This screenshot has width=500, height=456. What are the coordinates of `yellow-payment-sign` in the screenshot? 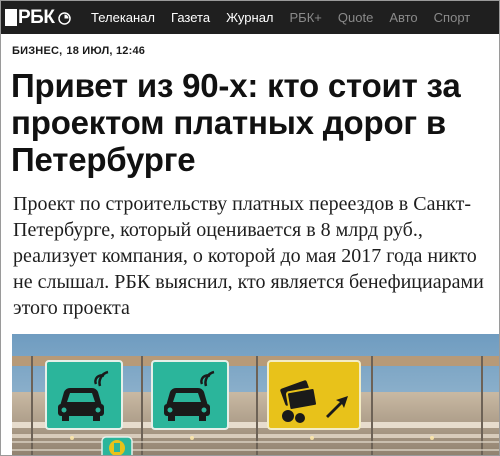 It's located at (314, 395).